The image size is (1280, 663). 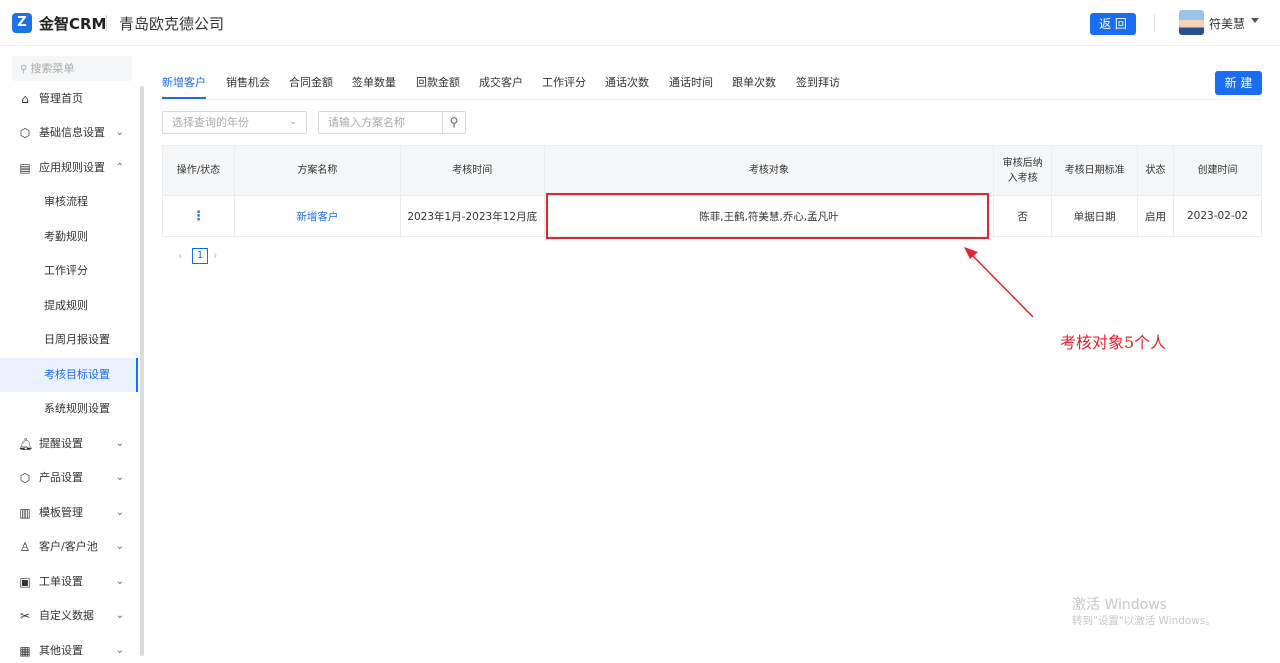 I want to click on plan-status: 启用, so click(x=1155, y=216).